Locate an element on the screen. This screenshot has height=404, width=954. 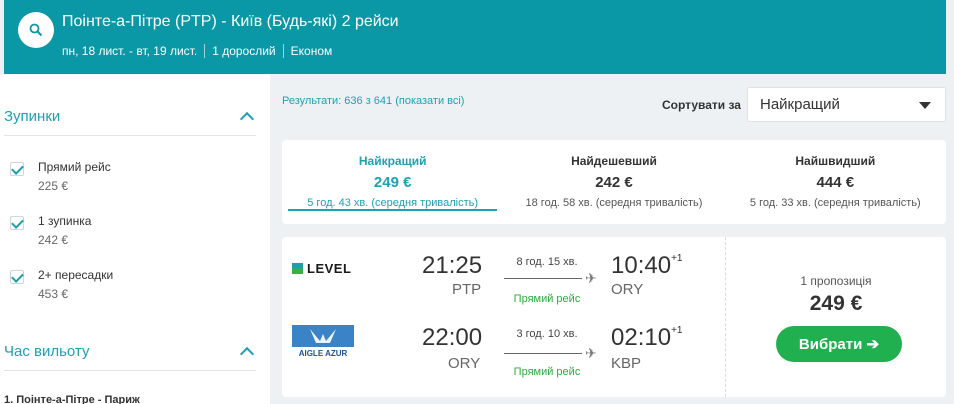
tab-price: 249 € is located at coordinates (392, 182).